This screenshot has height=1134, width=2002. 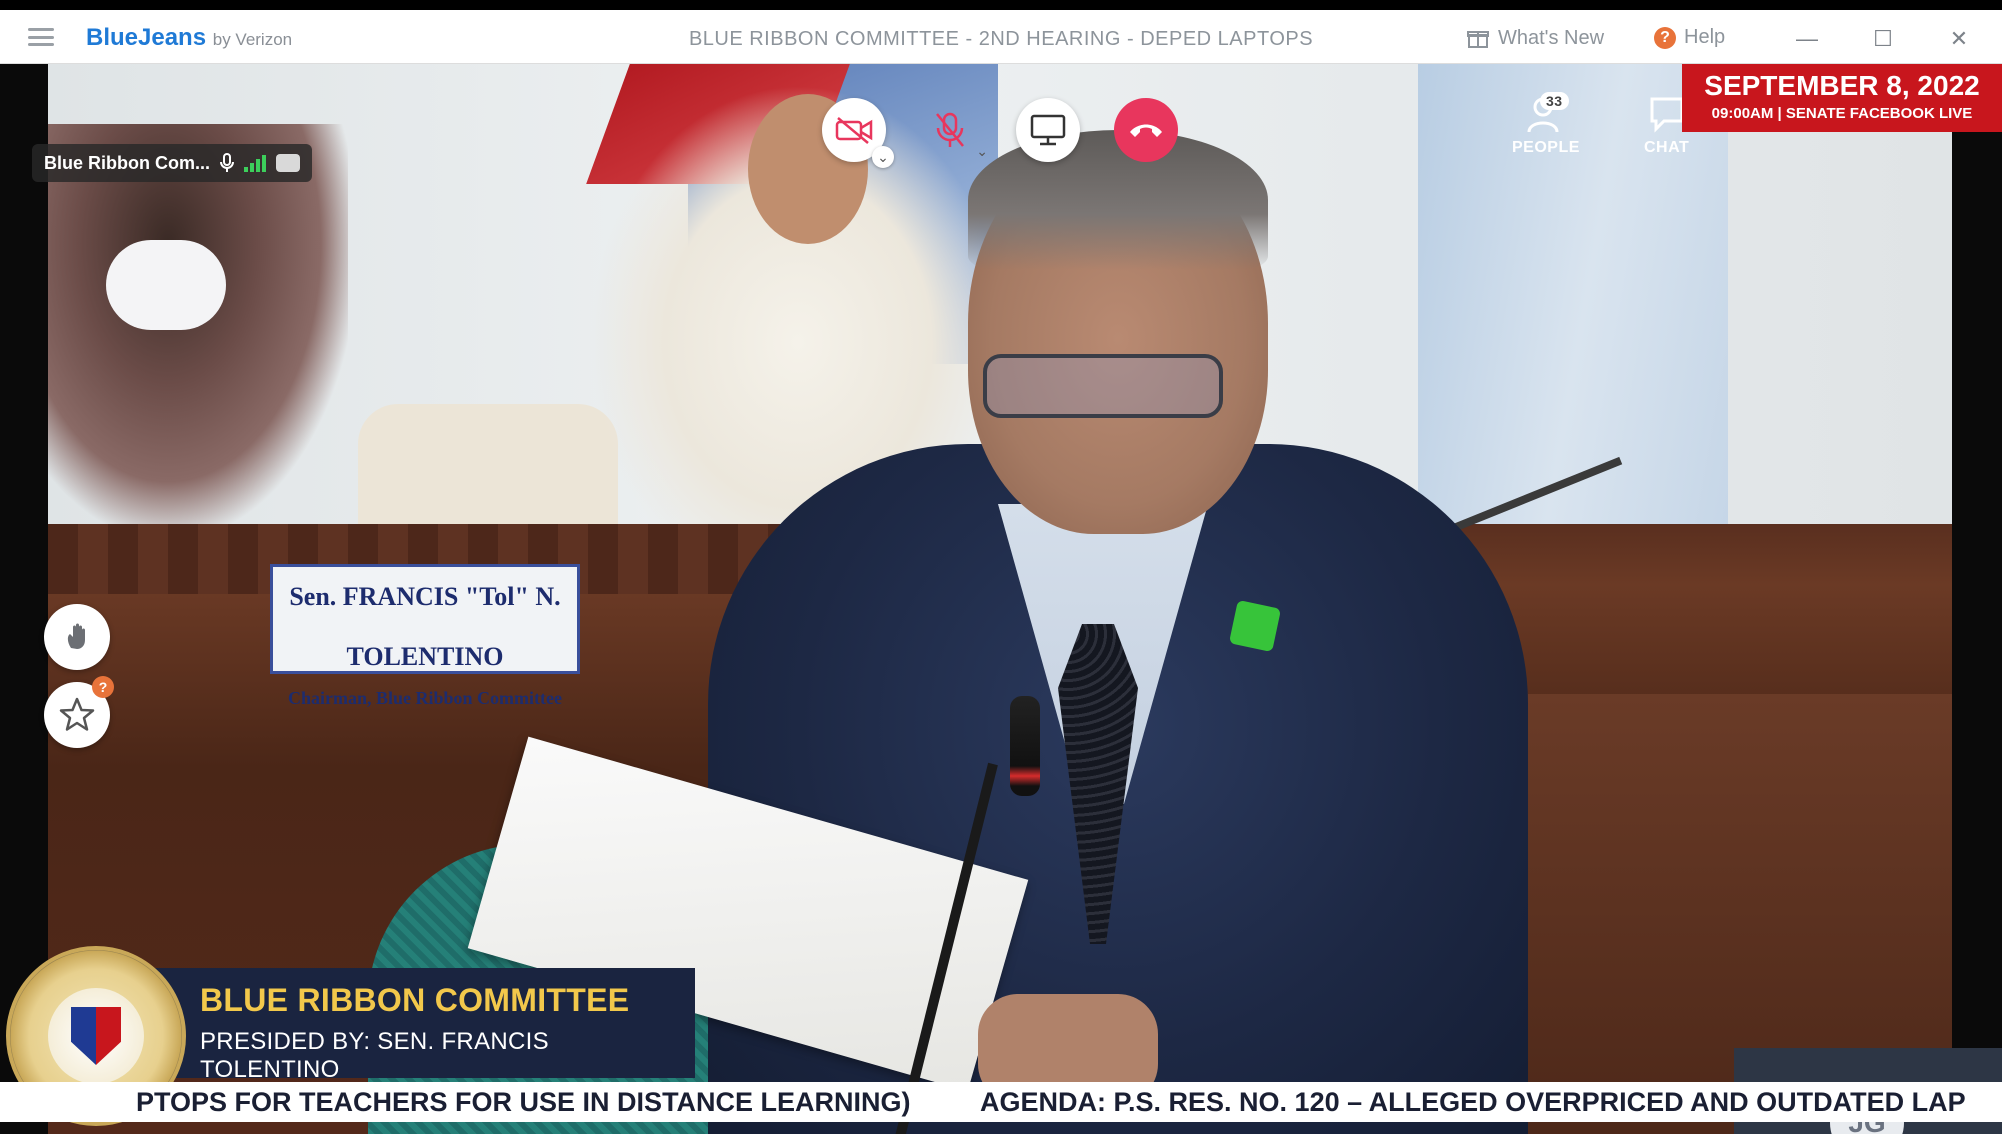 What do you see at coordinates (1959, 39) in the screenshot?
I see `close-button: ✕` at bounding box center [1959, 39].